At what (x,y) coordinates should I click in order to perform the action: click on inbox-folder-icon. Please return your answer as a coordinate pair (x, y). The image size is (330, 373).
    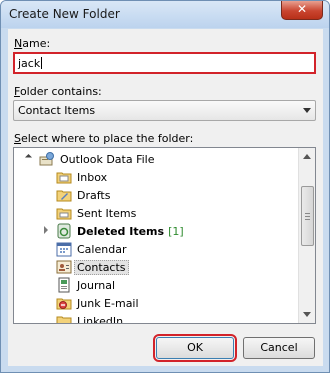
    Looking at the image, I should click on (64, 177).